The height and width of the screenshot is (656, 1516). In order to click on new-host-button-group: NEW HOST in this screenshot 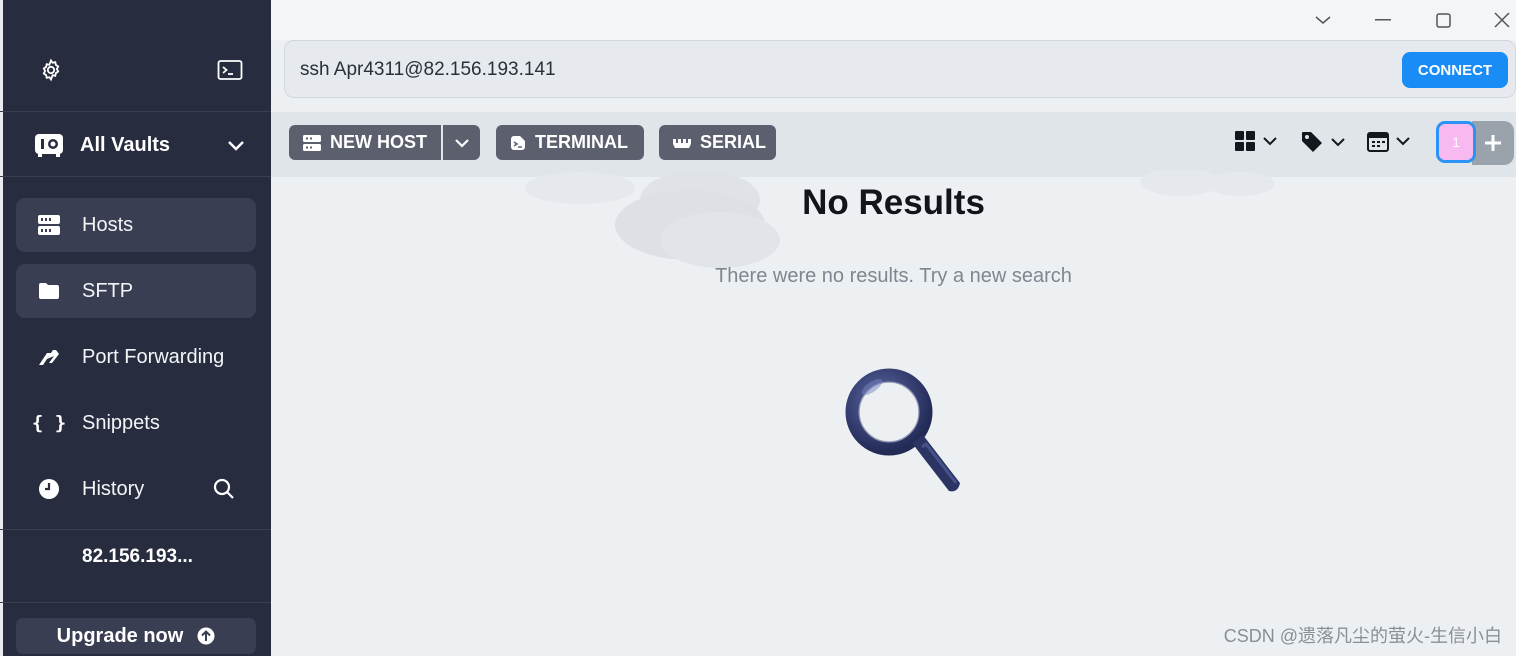, I will do `click(384, 142)`.